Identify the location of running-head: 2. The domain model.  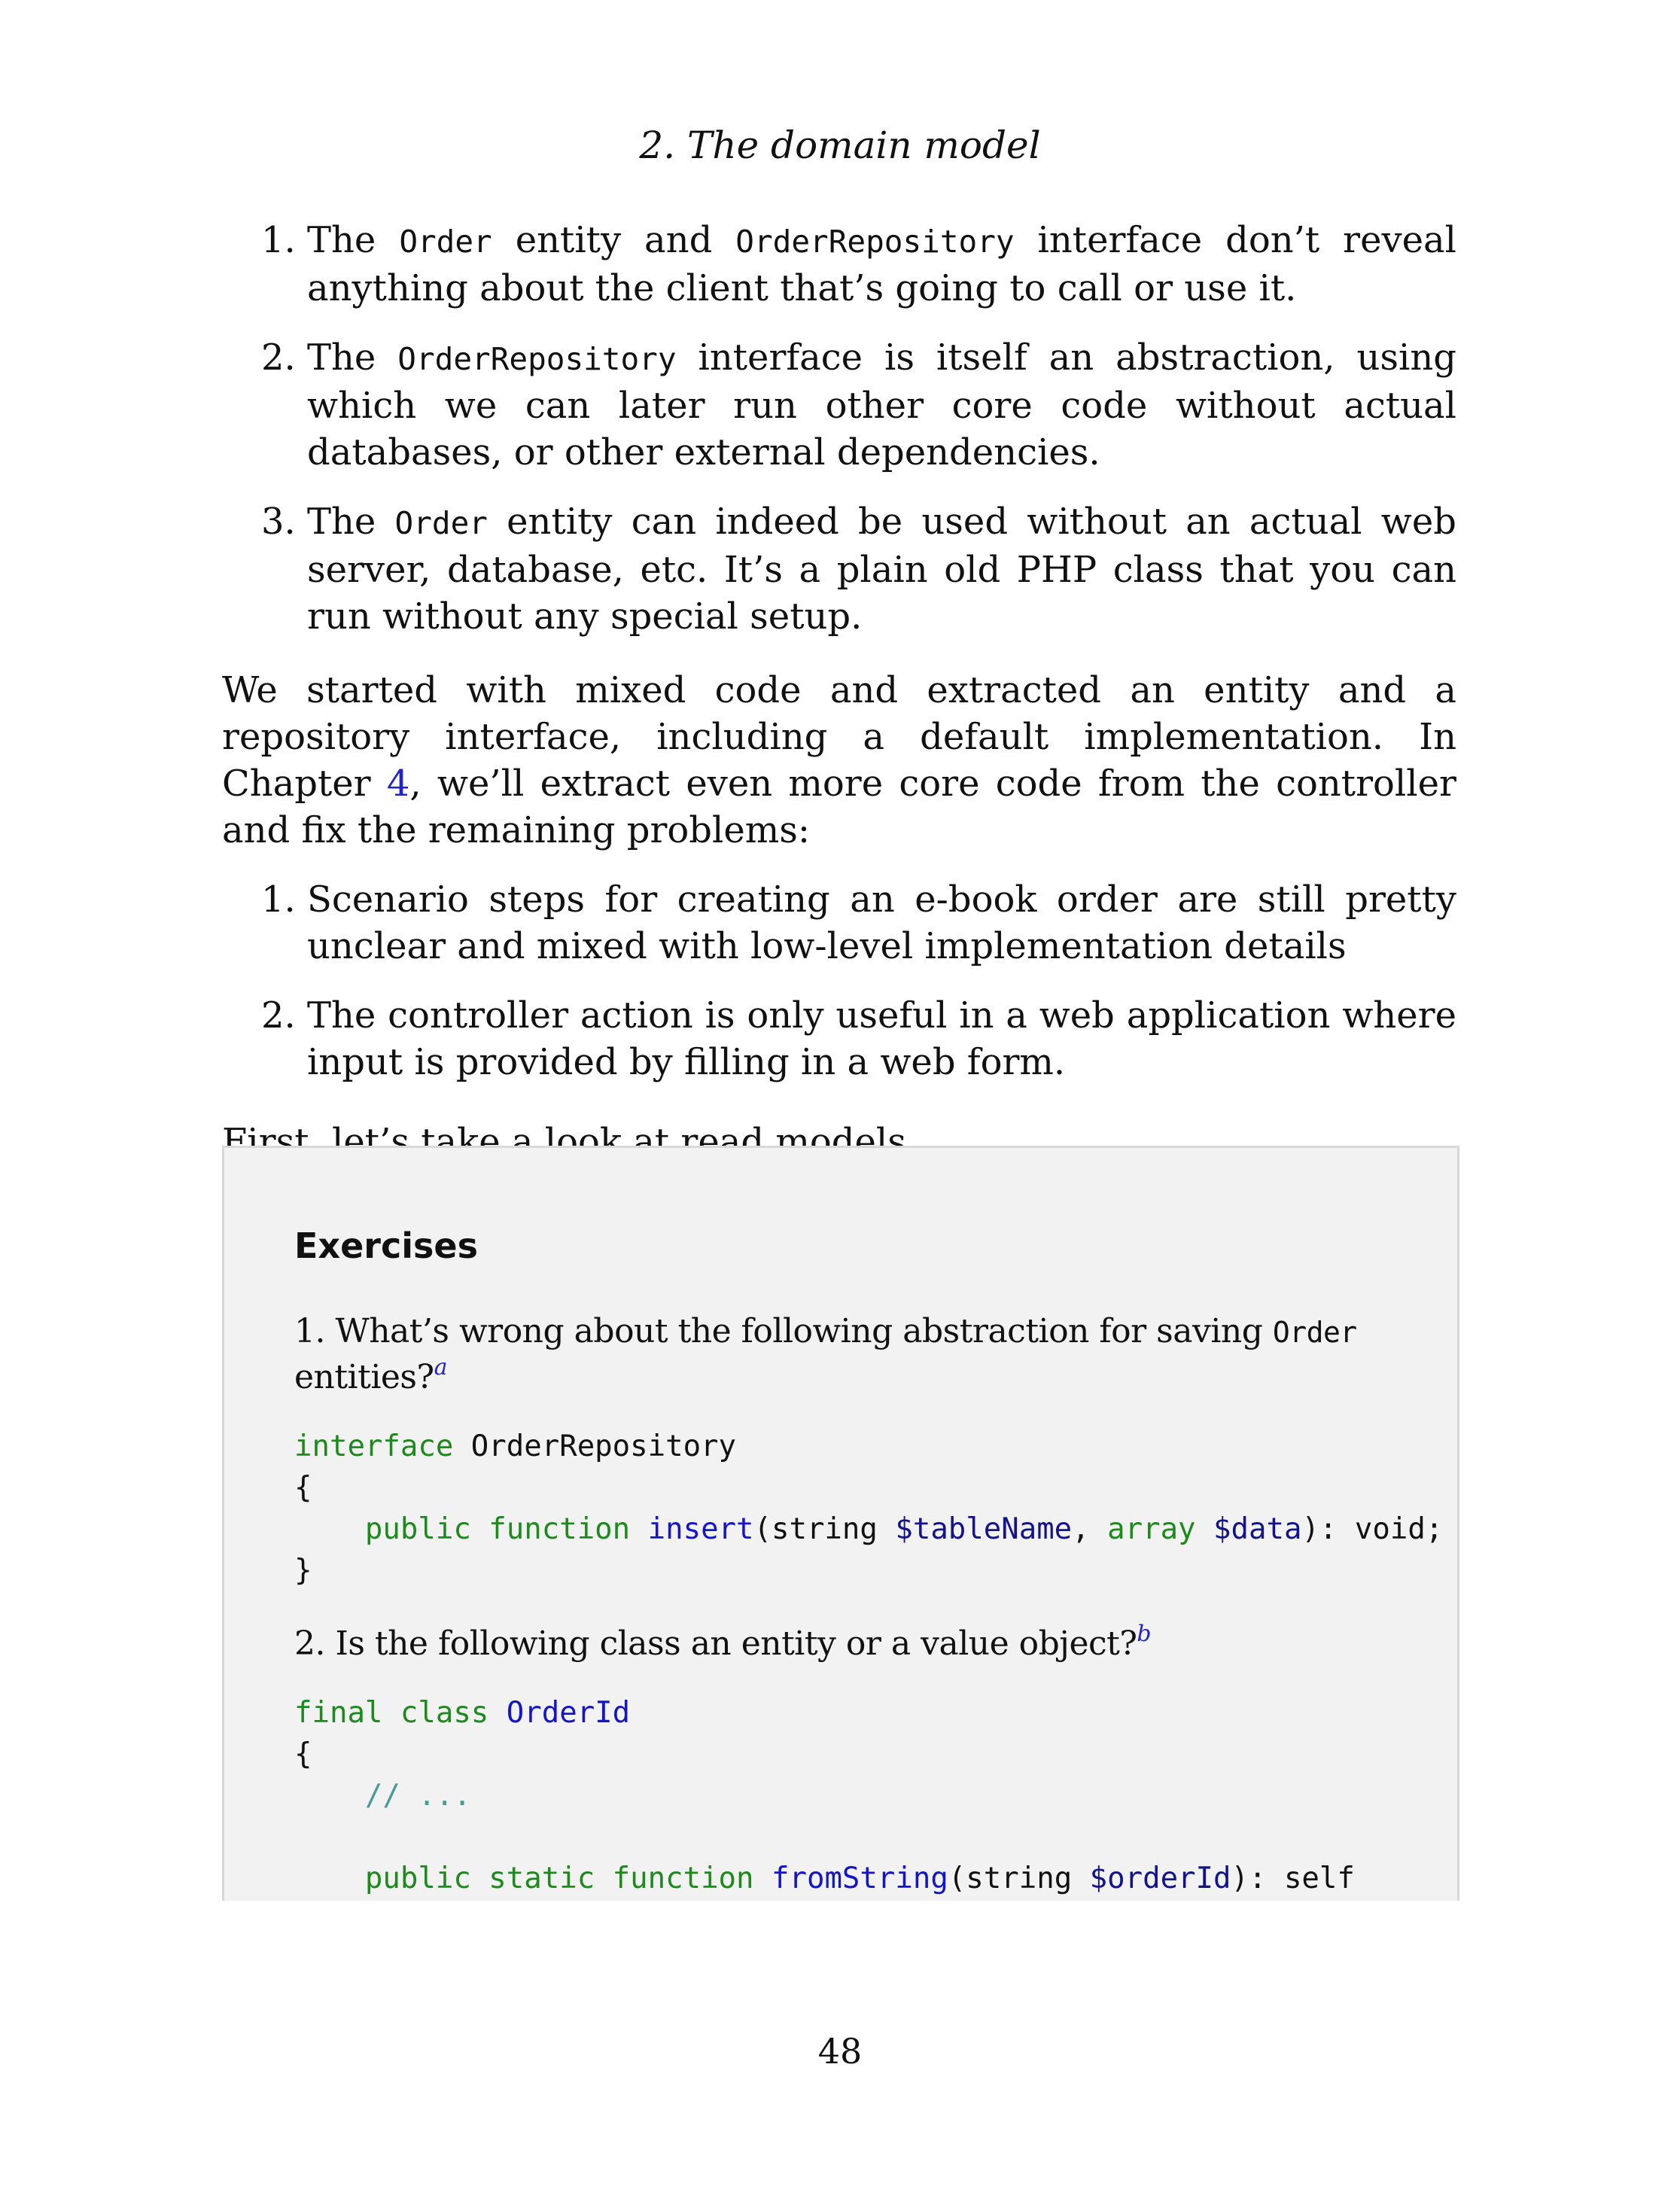
(840, 145).